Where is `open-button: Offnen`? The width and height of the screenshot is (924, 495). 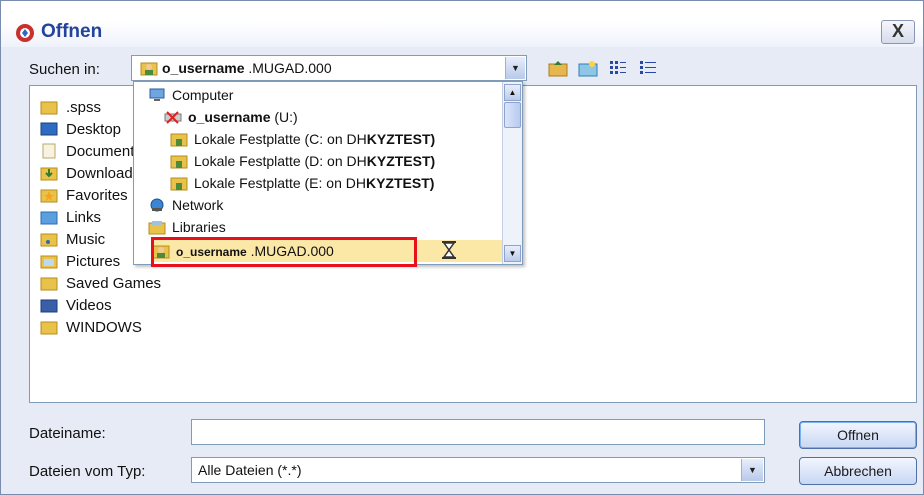 open-button: Offnen is located at coordinates (858, 435).